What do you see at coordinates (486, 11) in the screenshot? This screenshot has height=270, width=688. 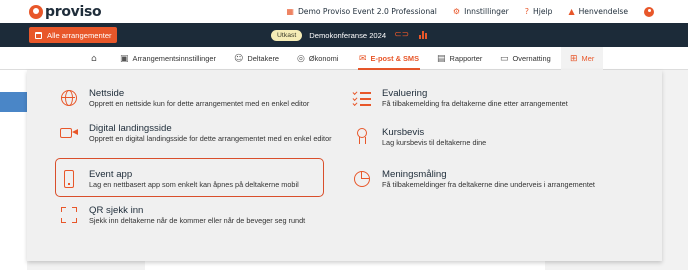 I see `settings-label: Innstillinger` at bounding box center [486, 11].